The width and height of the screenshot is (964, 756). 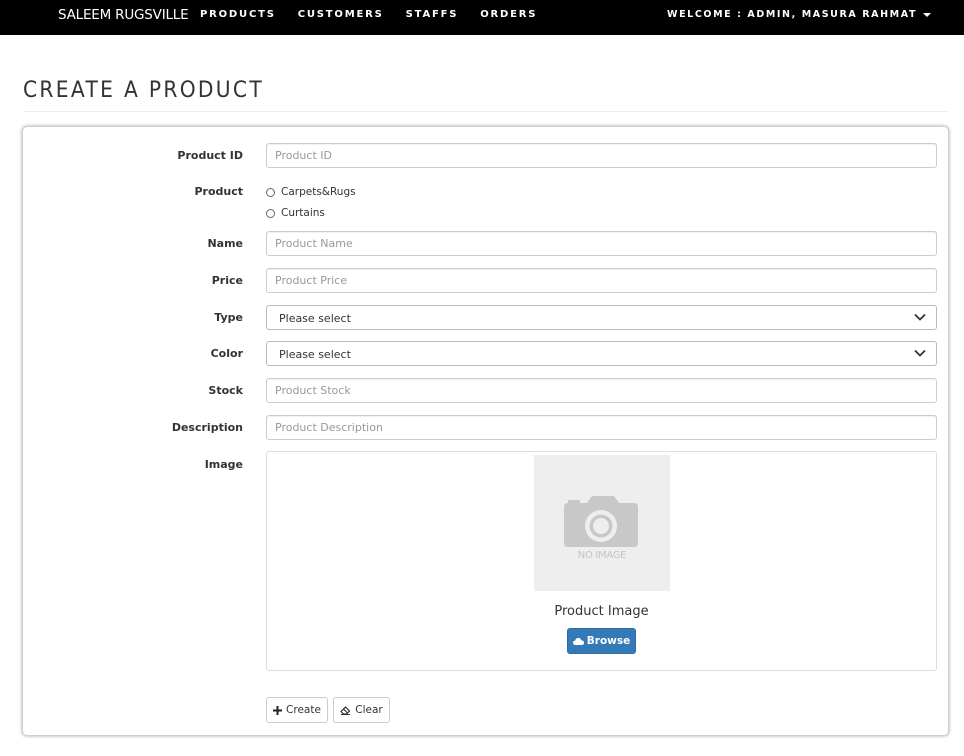 I want to click on name-input, so click(x=601, y=243).